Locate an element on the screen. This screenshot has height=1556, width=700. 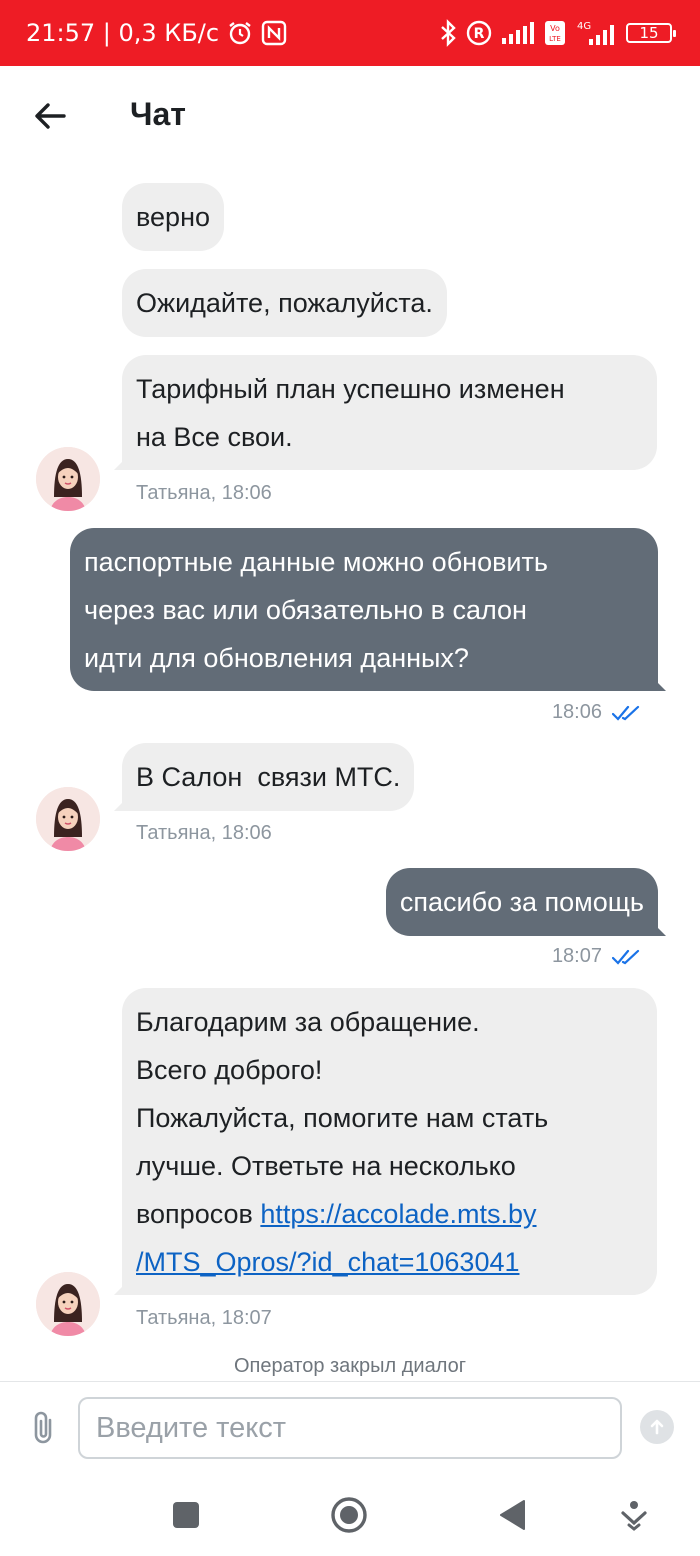
message-text: верно is located at coordinates (173, 217).